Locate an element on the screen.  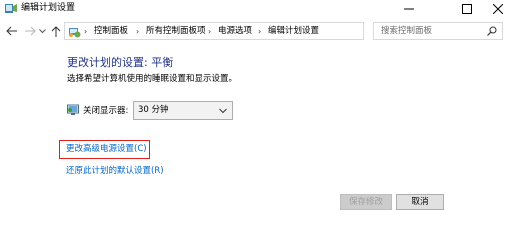
maximize-icon is located at coordinates (467, 8).